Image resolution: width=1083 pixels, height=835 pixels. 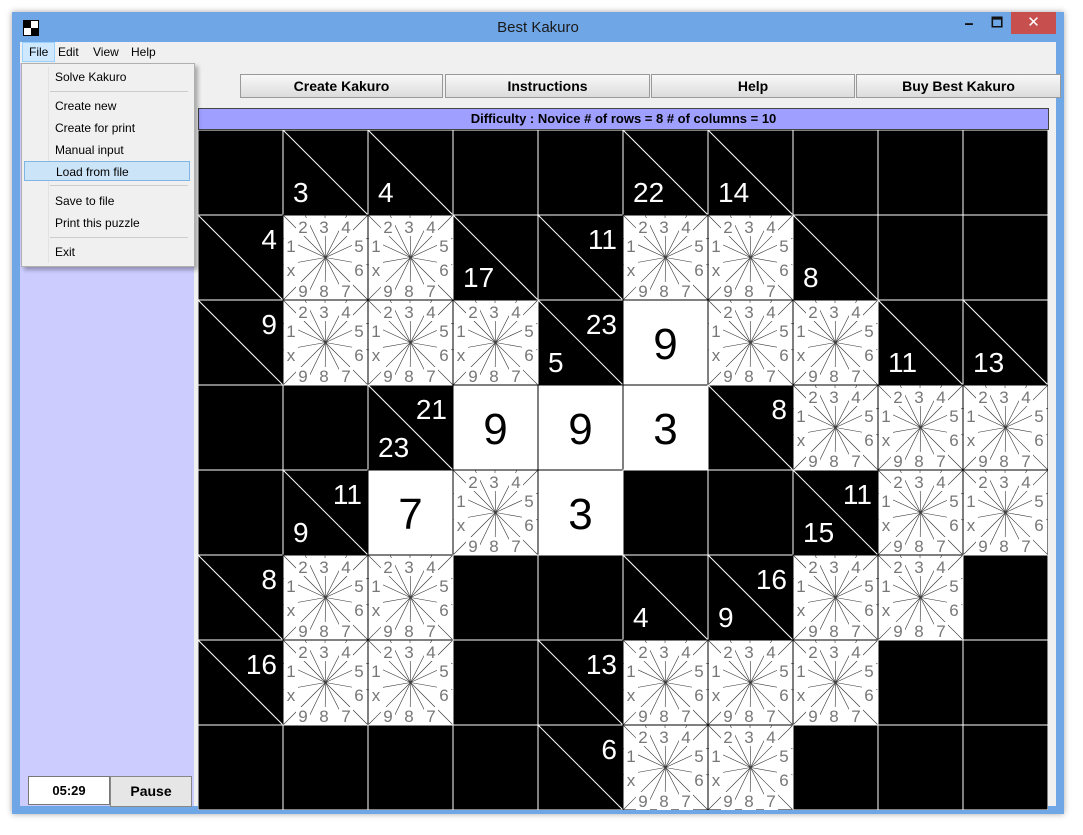 I want to click on clue-cell: 6, so click(x=580, y=767).